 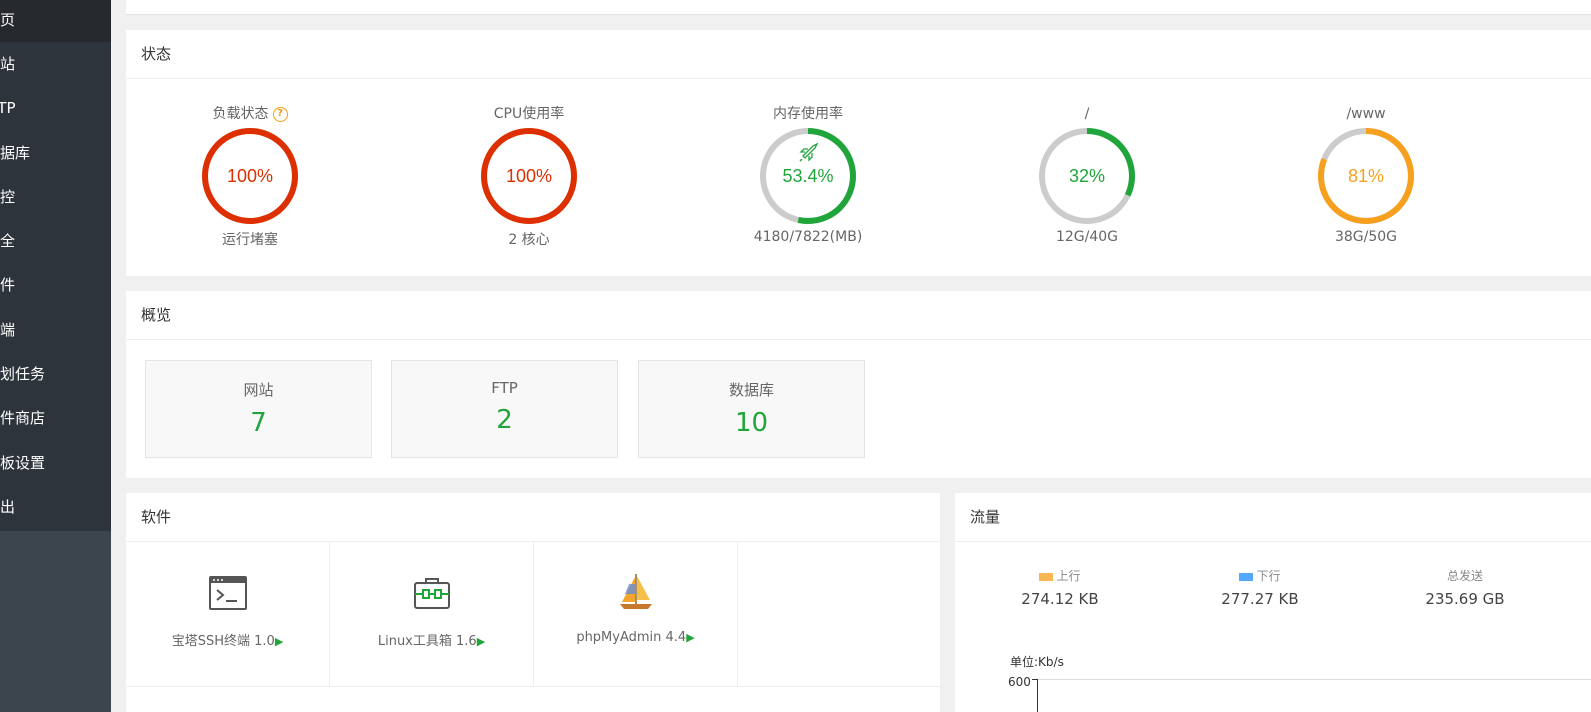 I want to click on traffic-upload: 上行 274.12 KB, so click(x=1060, y=587).